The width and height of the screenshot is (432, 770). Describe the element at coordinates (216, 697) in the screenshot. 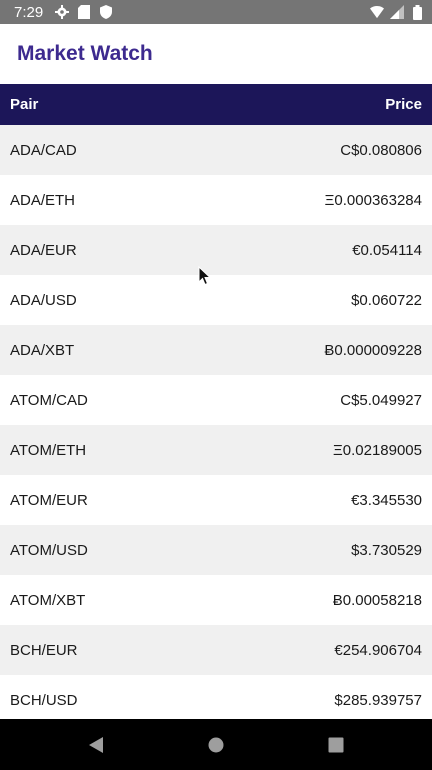

I see `table-row: BCH/USD $285.939757` at that location.